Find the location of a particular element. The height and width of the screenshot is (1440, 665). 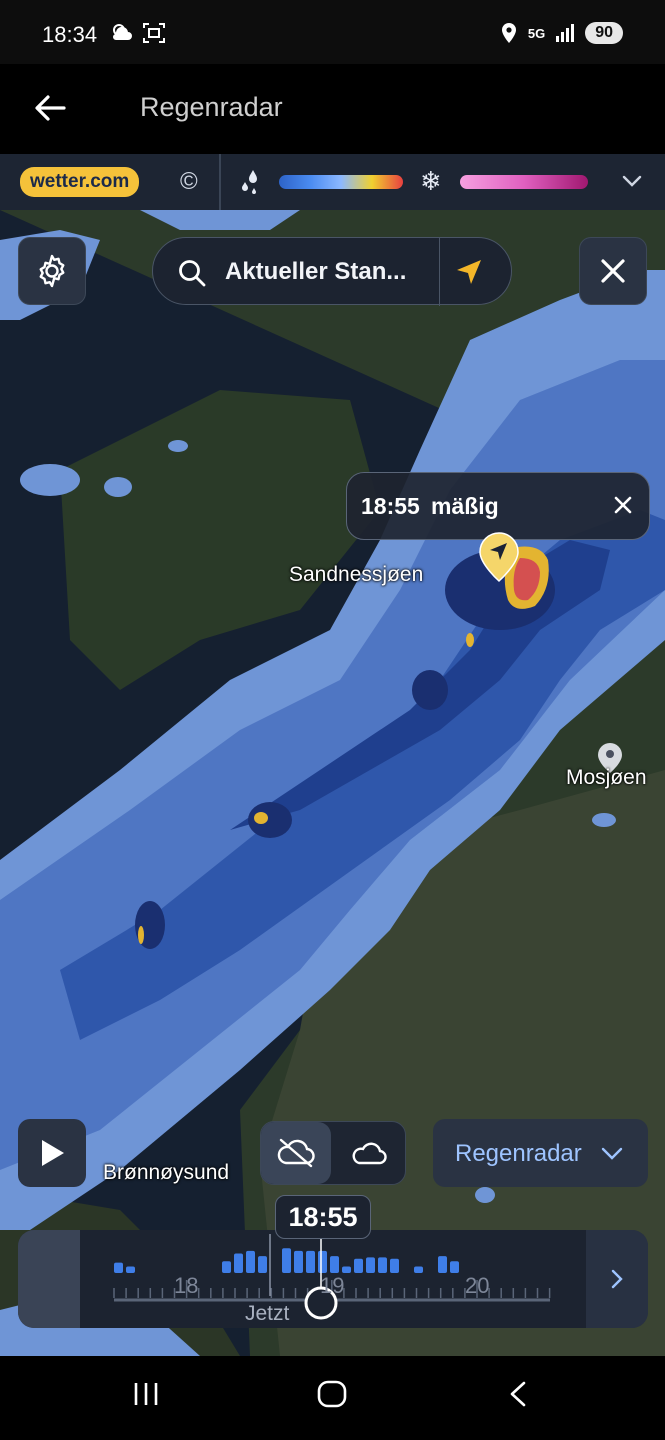

timeline-tick-label: 18 is located at coordinates (186, 1285).